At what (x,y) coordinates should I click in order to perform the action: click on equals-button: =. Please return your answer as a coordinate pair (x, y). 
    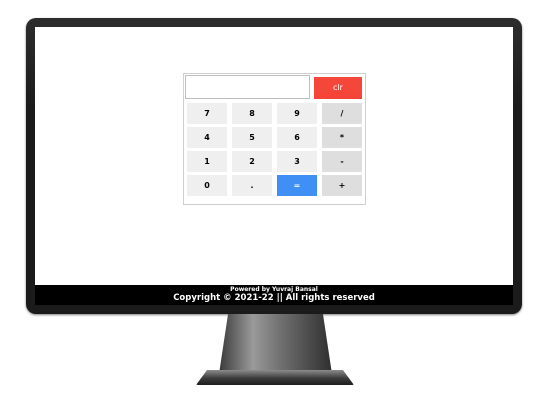
    Looking at the image, I should click on (297, 185).